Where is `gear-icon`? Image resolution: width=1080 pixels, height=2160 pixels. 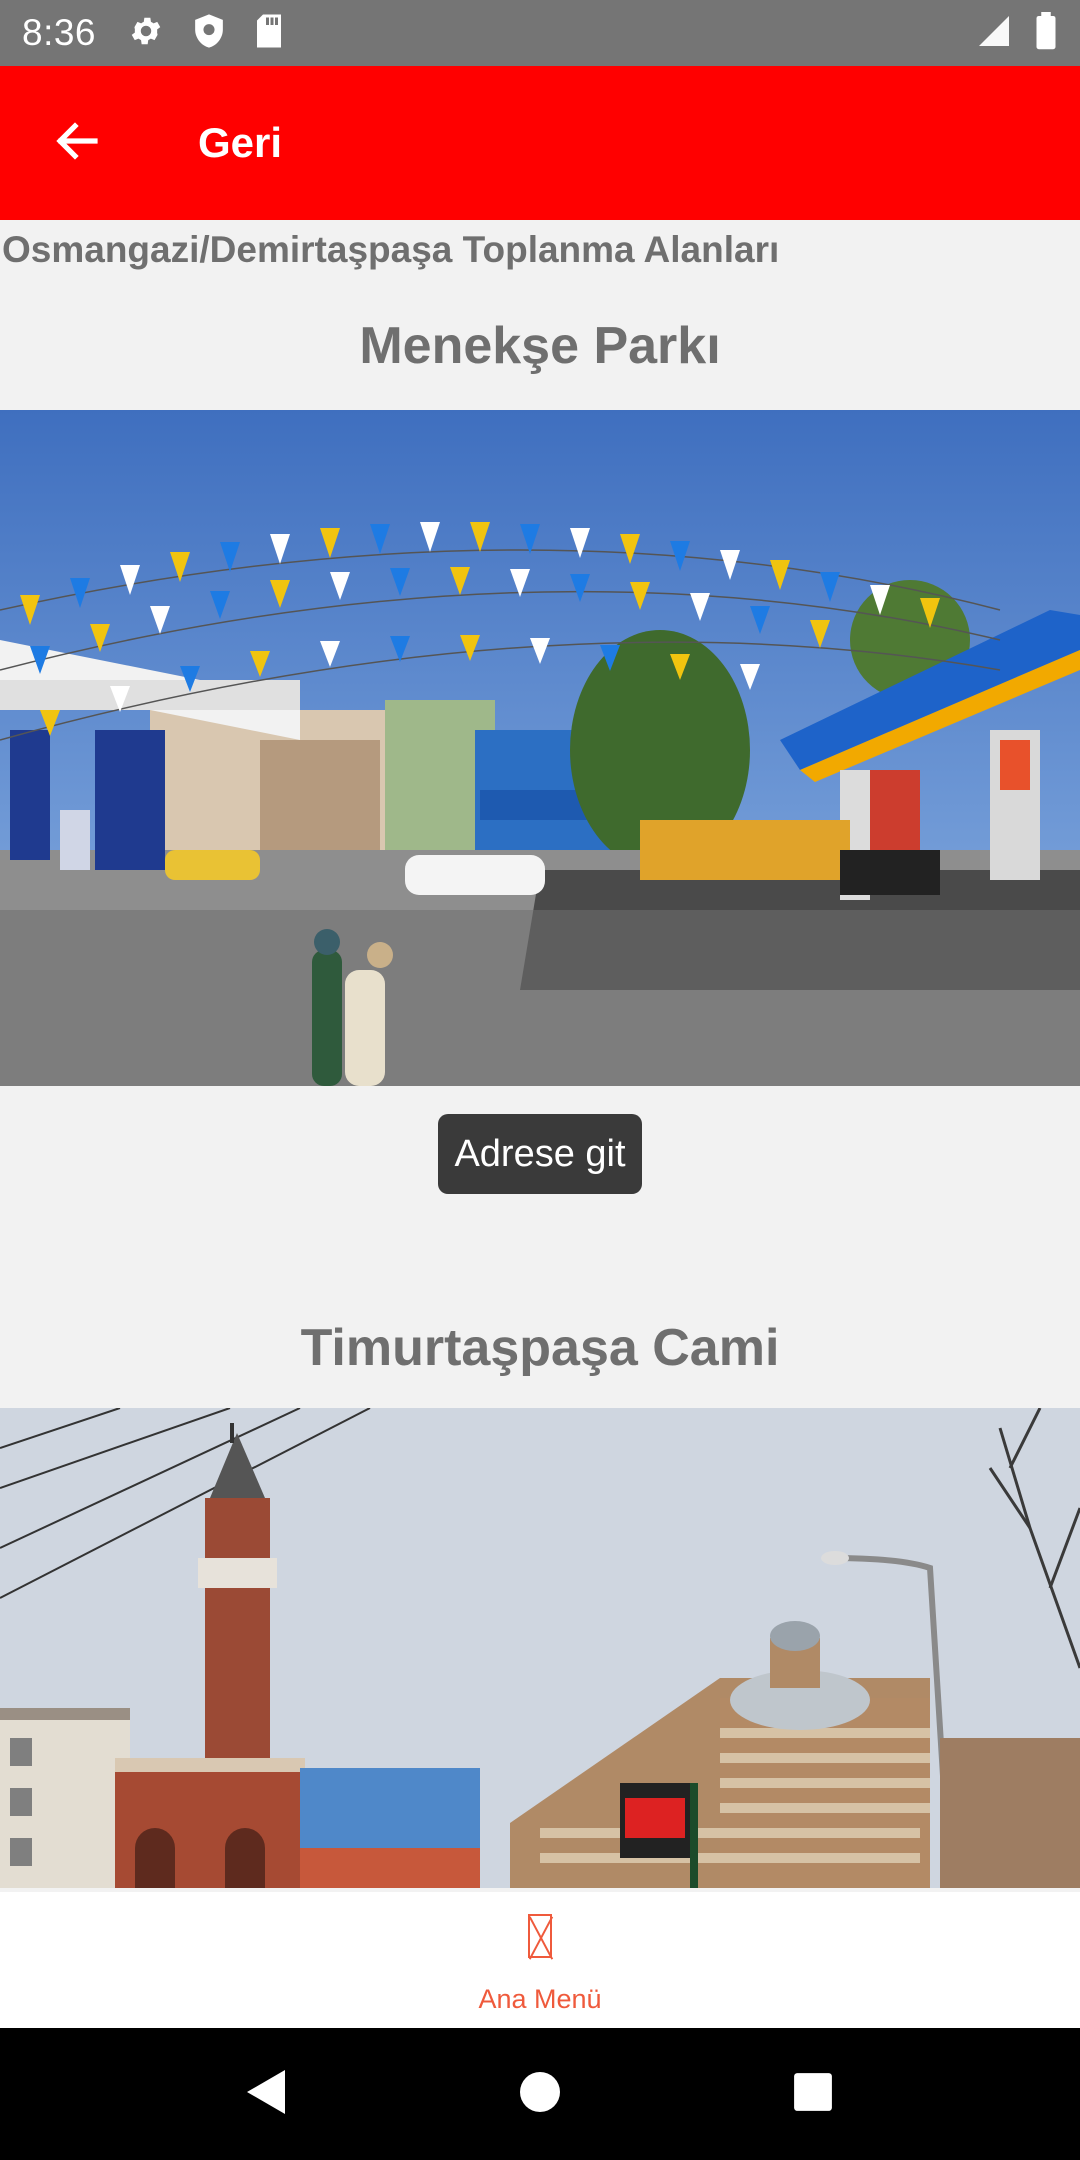
gear-icon is located at coordinates (146, 33).